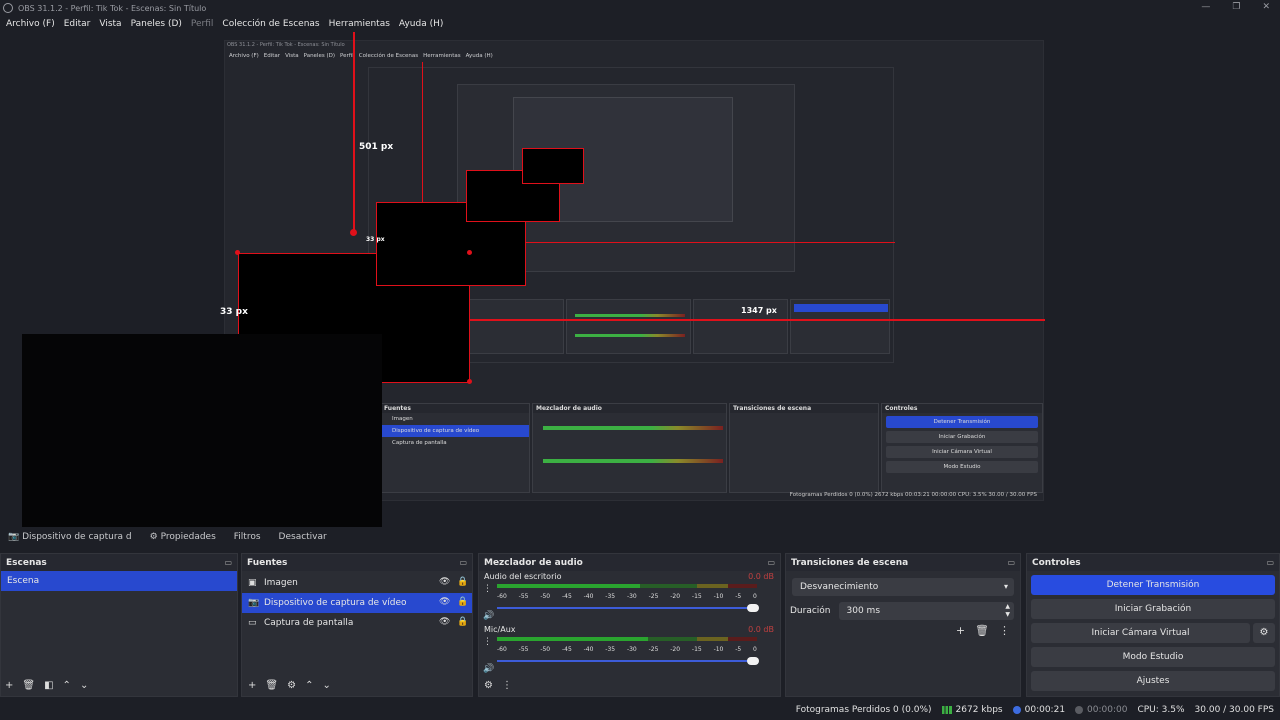 Image resolution: width=1280 pixels, height=720 pixels. I want to click on remove-source-icon: 🗑, so click(271, 685).